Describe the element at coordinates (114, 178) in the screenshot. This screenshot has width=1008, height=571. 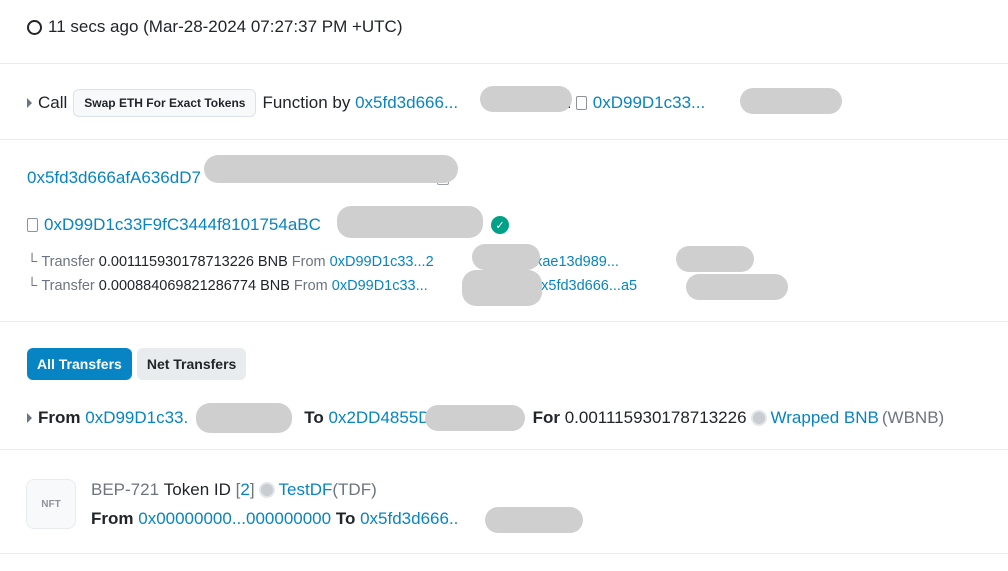
I see `from-address-link: 0x5fd3d666afA636dD7` at that location.